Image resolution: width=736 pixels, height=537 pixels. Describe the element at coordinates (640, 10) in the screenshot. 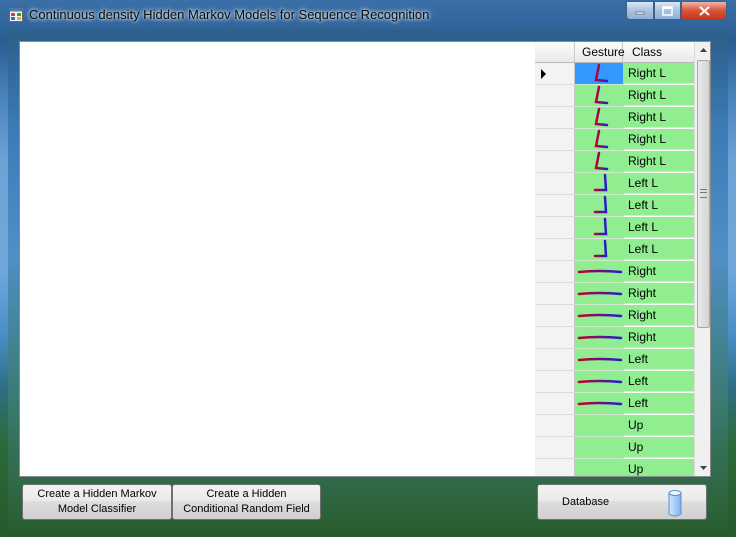

I see `minimize-button` at that location.